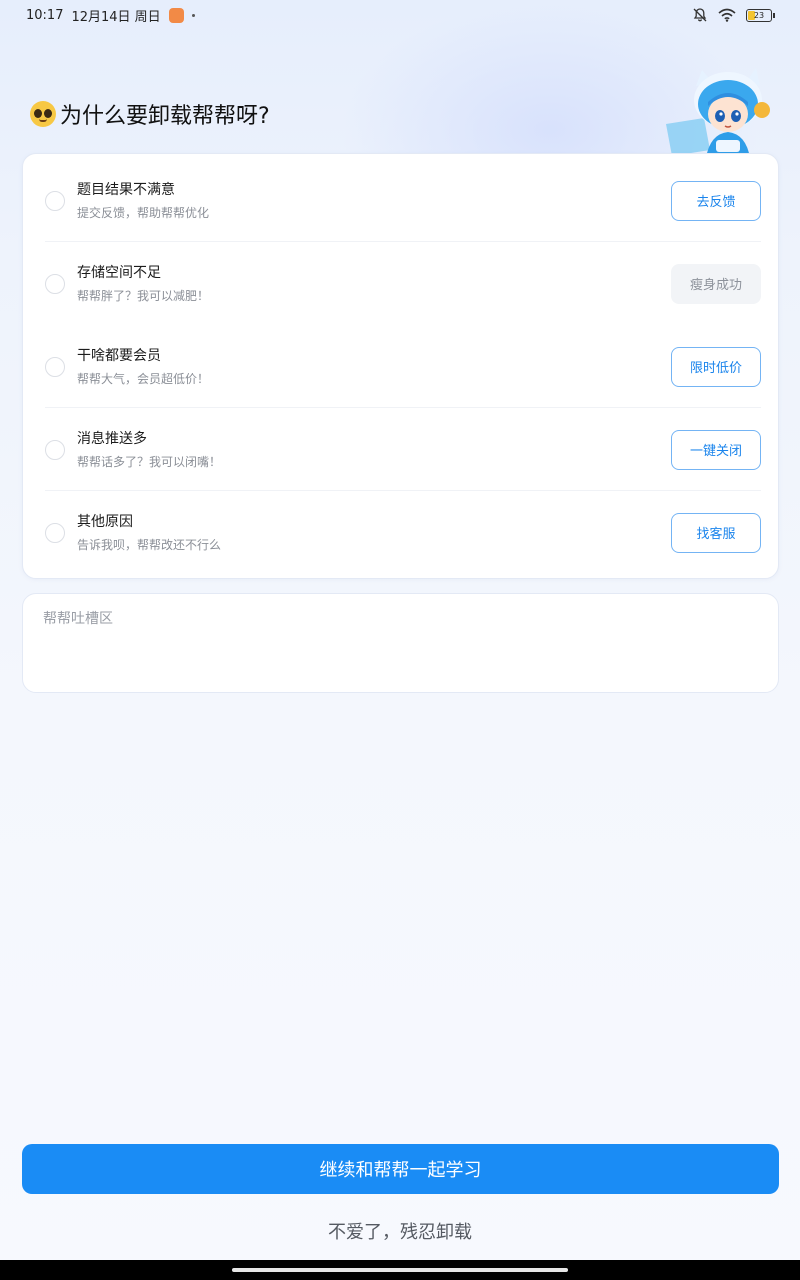 The image size is (800, 1280). I want to click on reason-item: 其他原因 告诉我呗，帮帮改还不行么 找客服, so click(403, 532).